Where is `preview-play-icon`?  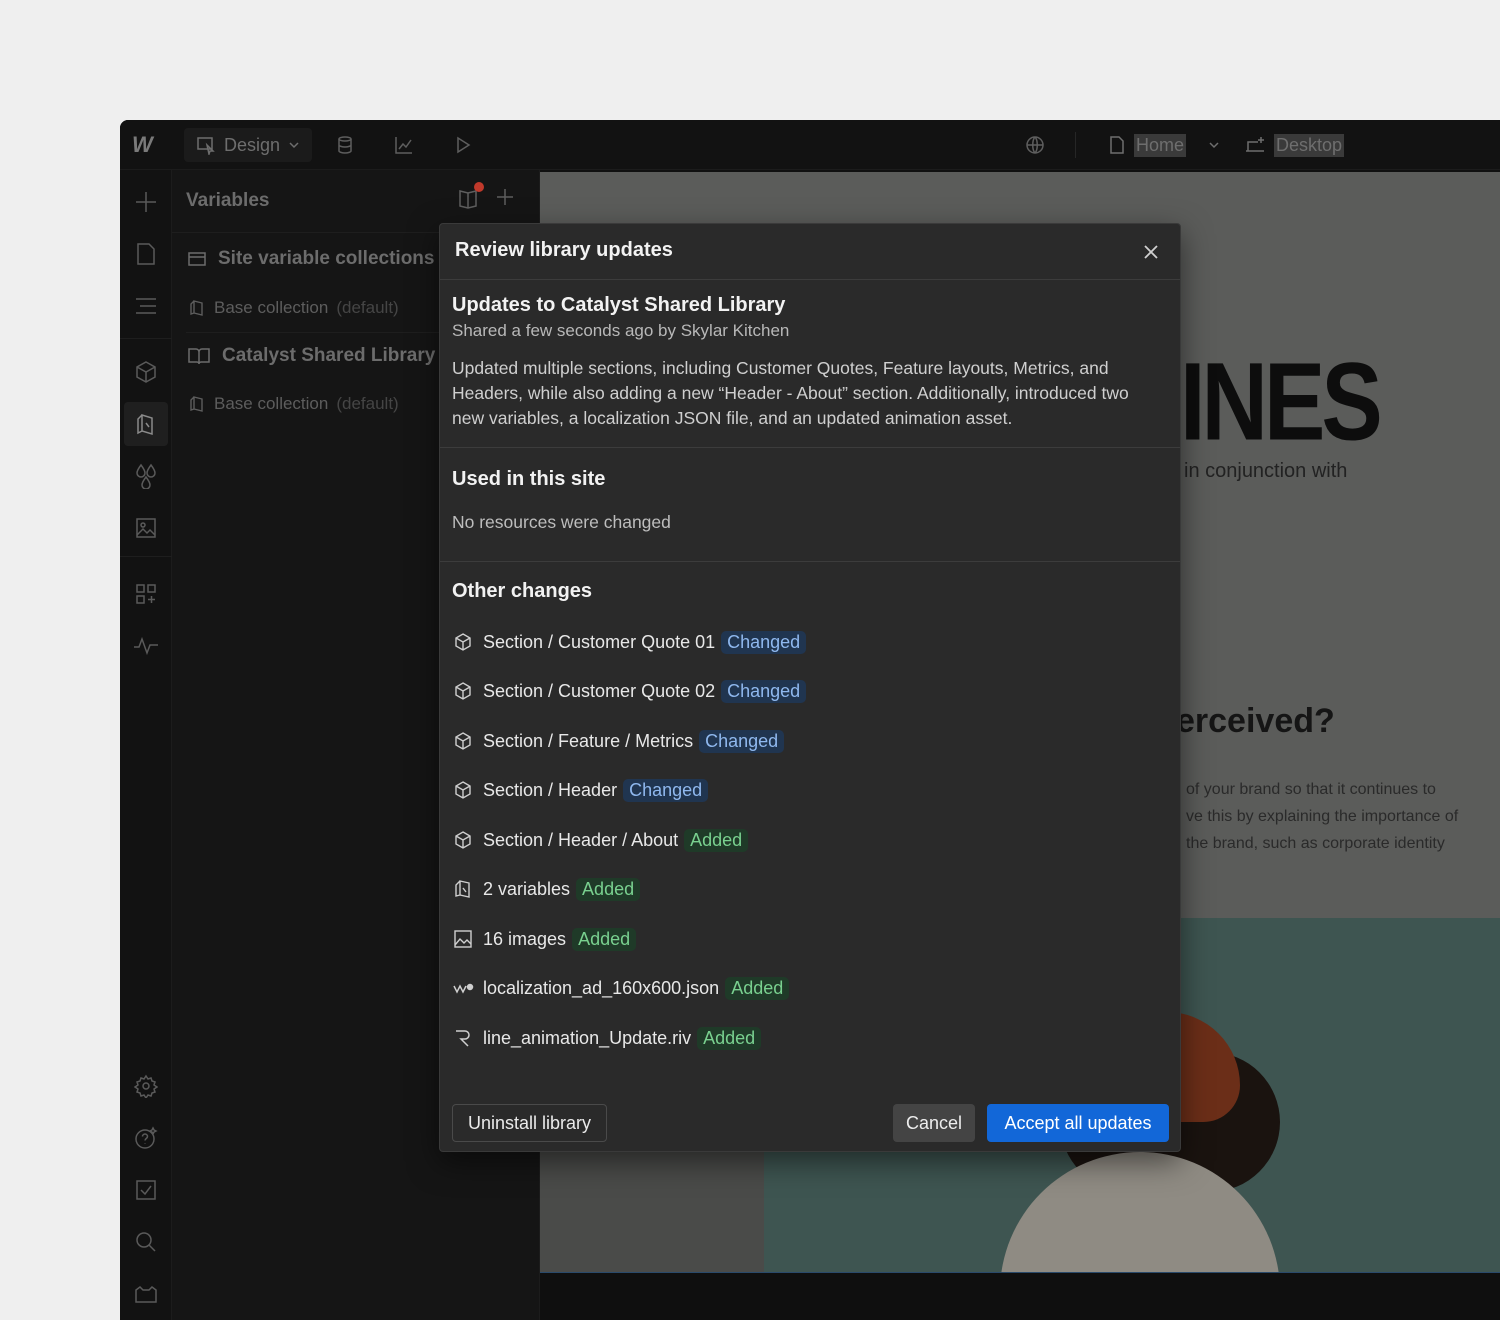 preview-play-icon is located at coordinates (463, 145).